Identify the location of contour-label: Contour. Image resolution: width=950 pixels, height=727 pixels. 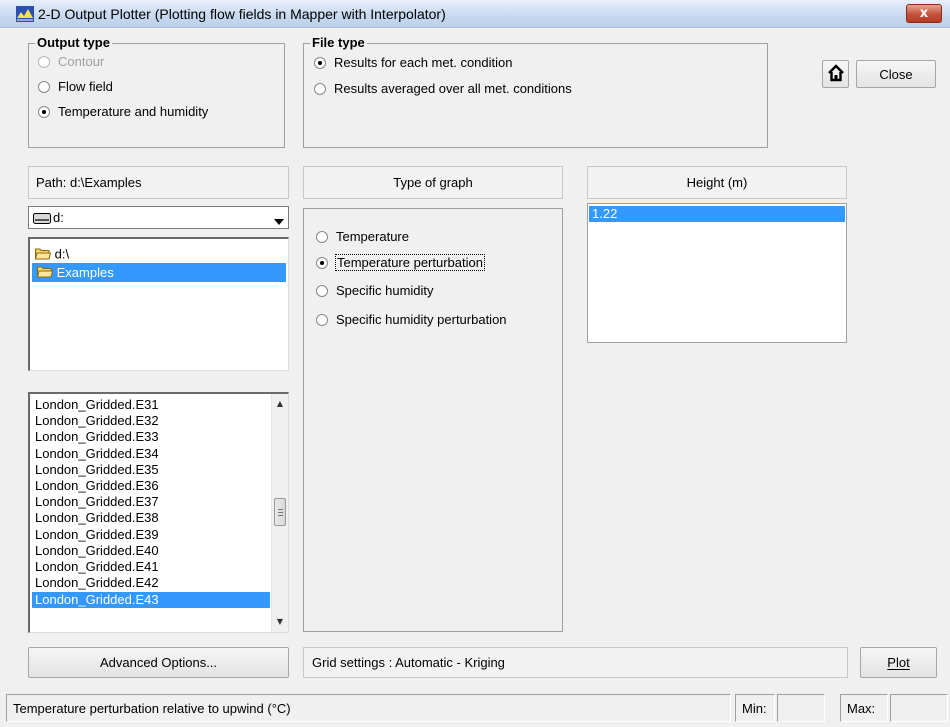
(81, 61).